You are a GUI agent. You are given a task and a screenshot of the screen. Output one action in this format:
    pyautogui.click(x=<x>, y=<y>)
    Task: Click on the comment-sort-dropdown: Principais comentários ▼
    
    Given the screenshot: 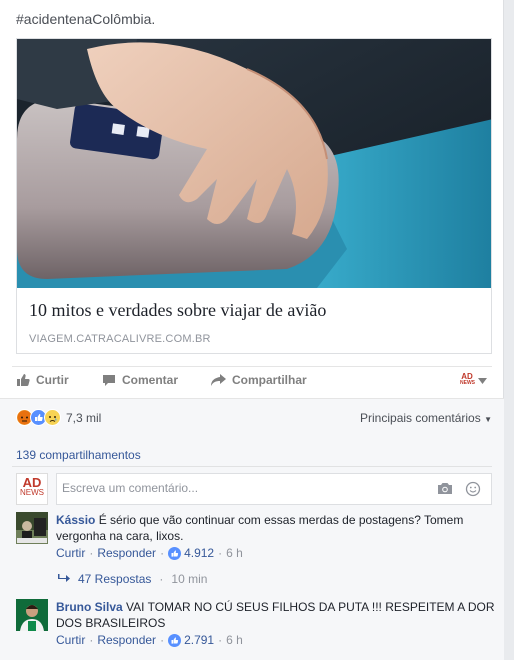 What is the action you would take?
    pyautogui.click(x=426, y=418)
    